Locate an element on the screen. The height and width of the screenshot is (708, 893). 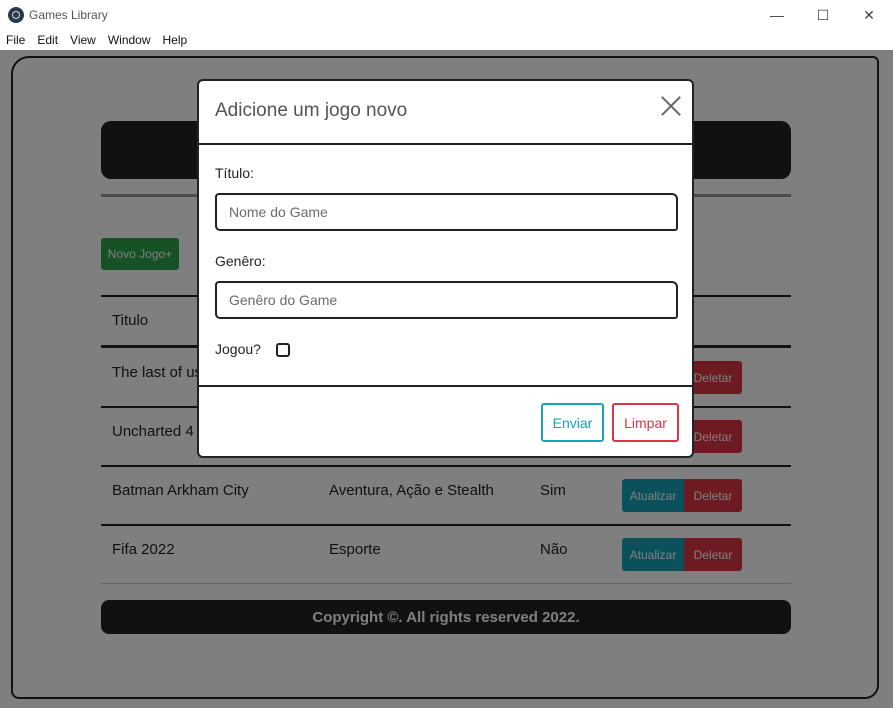
app-logo-icon is located at coordinates (16, 15).